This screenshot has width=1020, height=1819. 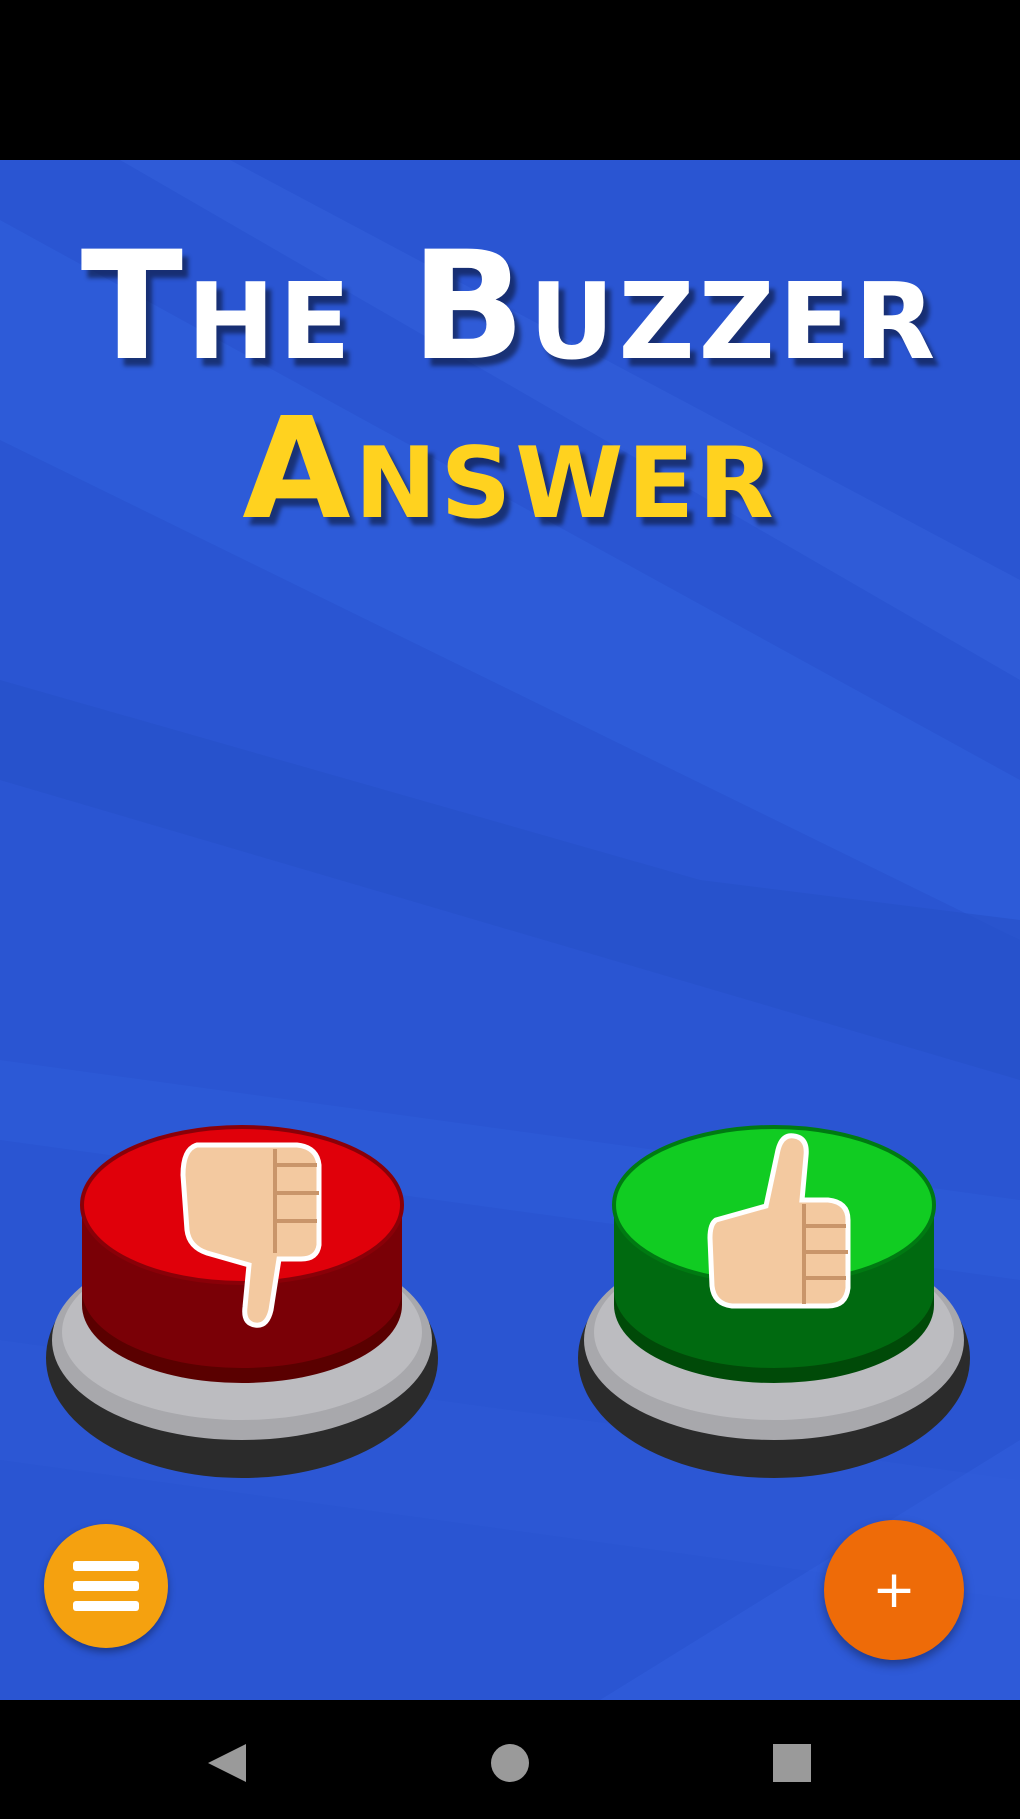 I want to click on plus-icon: +, so click(x=894, y=1590).